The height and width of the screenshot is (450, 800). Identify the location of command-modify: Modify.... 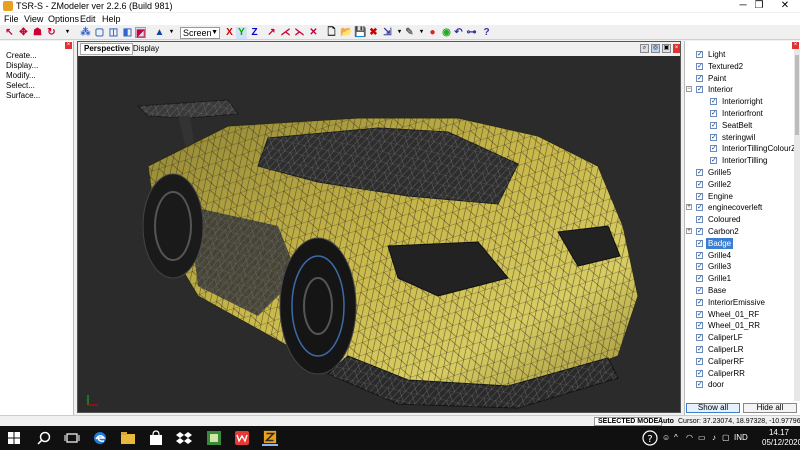
(21, 76).